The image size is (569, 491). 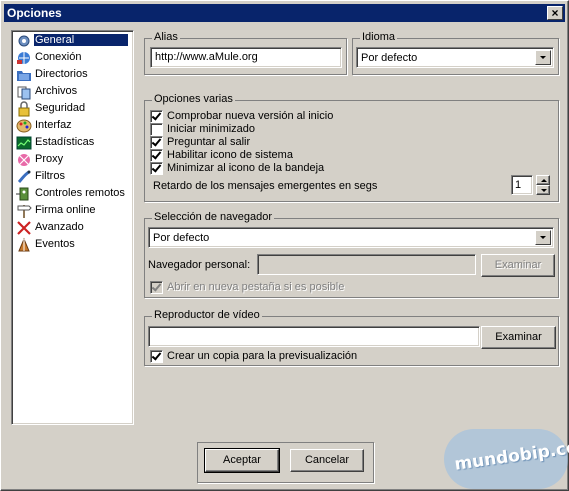 What do you see at coordinates (193, 99) in the screenshot?
I see `opciones-legend: Opciones varias` at bounding box center [193, 99].